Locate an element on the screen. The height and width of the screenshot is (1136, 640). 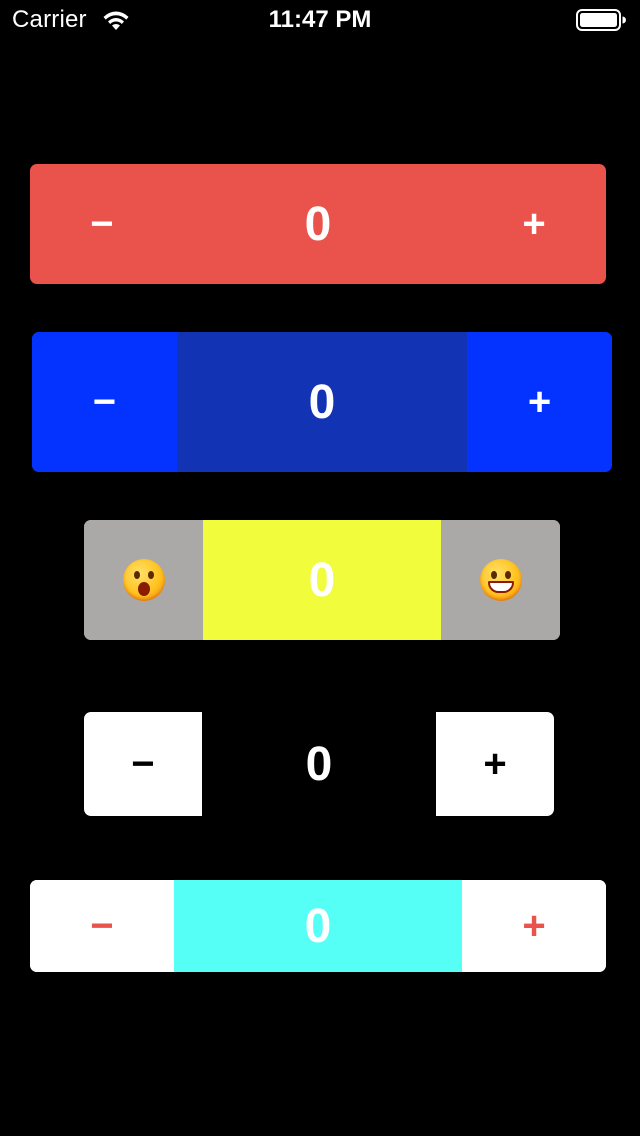
status-time: 11:47 PM is located at coordinates (320, 19).